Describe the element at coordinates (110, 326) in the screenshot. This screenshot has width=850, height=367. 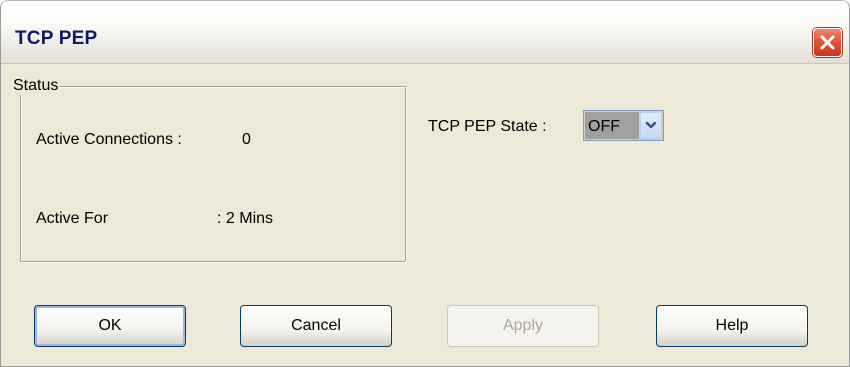
I see `ok-button: OK` at that location.